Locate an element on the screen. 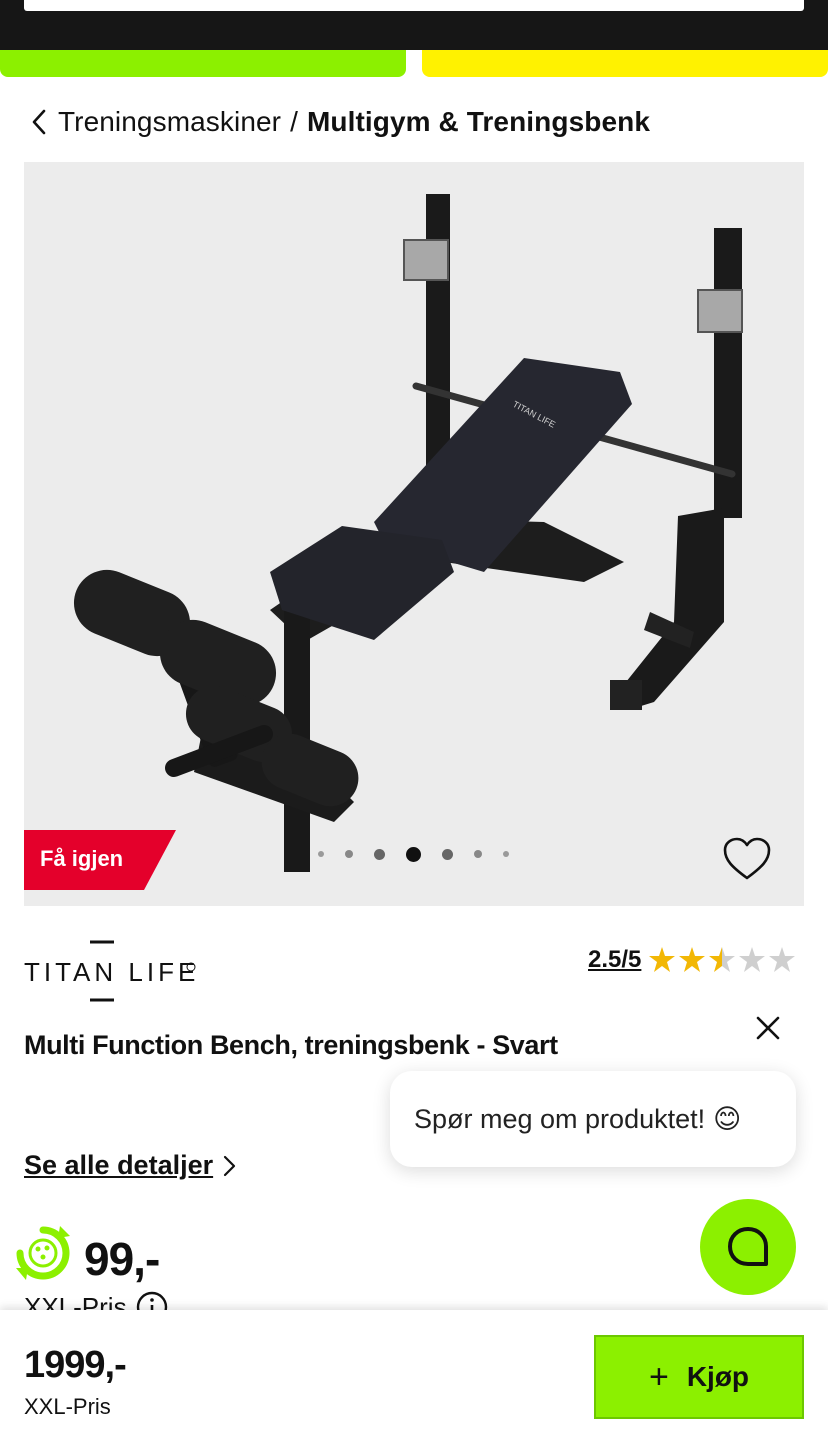  product-rating: 2.5/5 is located at coordinates (692, 960).